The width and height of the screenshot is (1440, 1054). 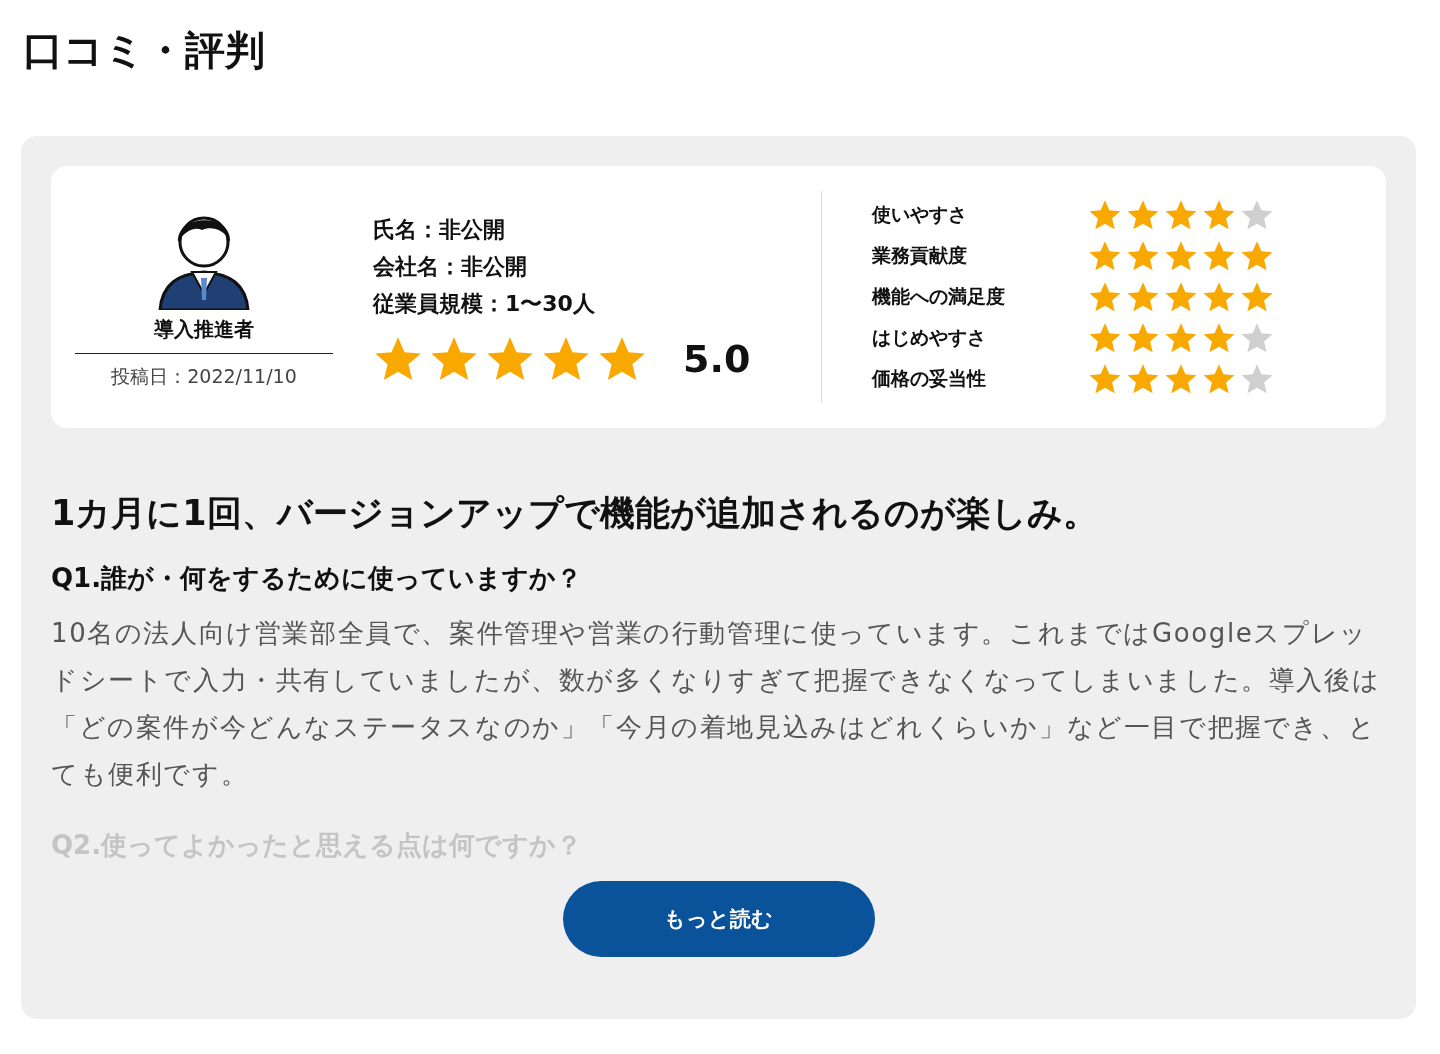 I want to click on reviewer-role: 導入推進者, so click(x=204, y=332).